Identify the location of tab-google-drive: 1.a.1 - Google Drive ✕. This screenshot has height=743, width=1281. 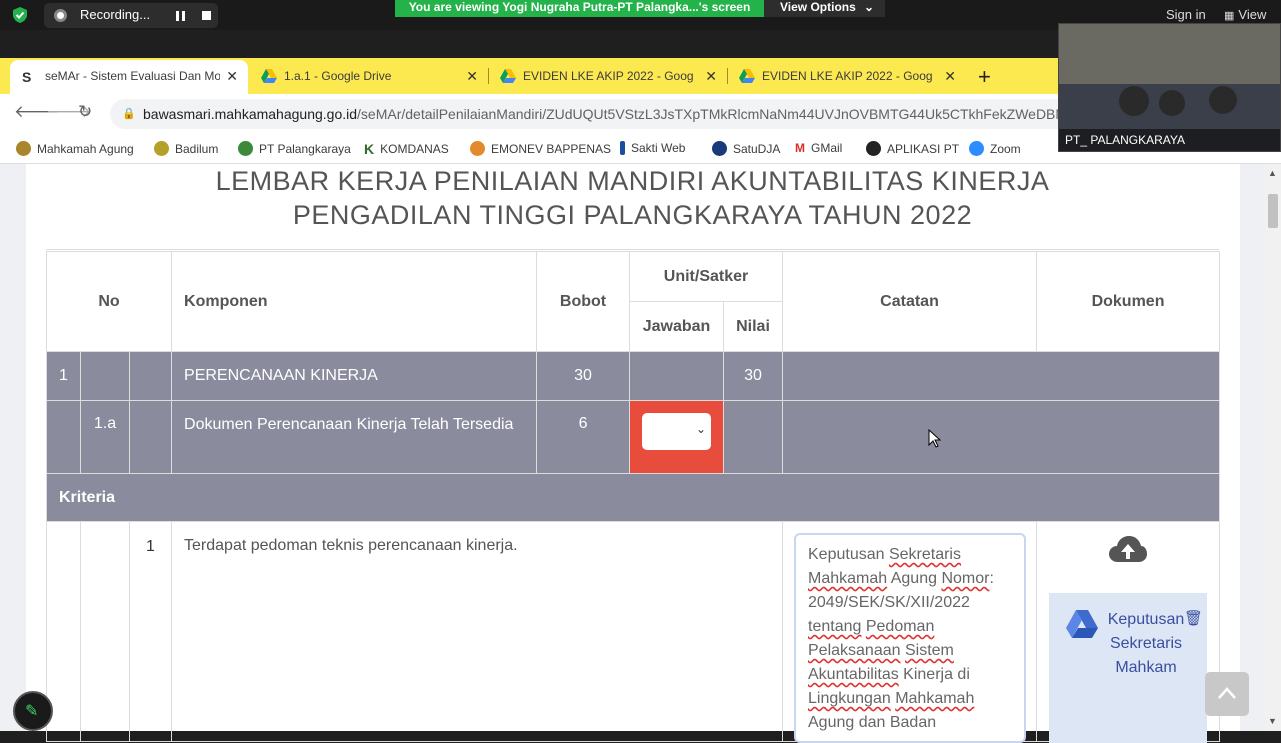
(370, 77).